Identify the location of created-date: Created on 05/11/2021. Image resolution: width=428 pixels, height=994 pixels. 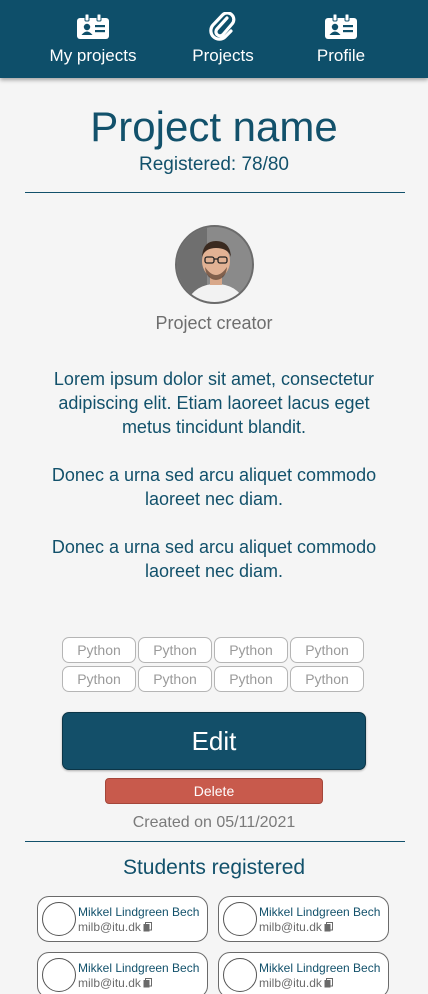
(214, 822).